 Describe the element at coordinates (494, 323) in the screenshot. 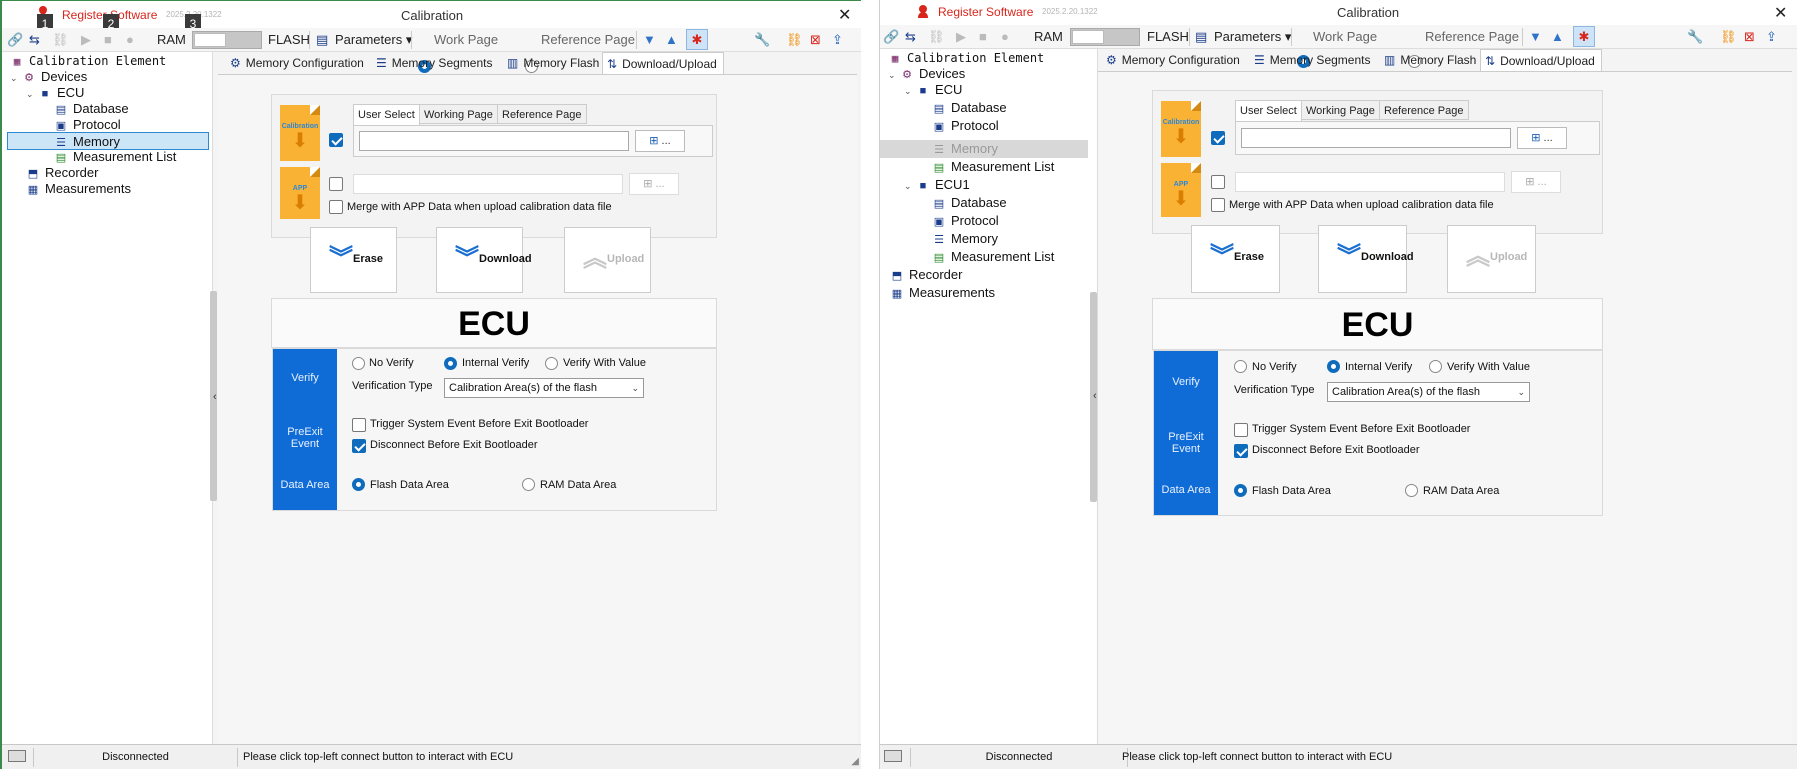

I see `ecu-title: ECU` at that location.